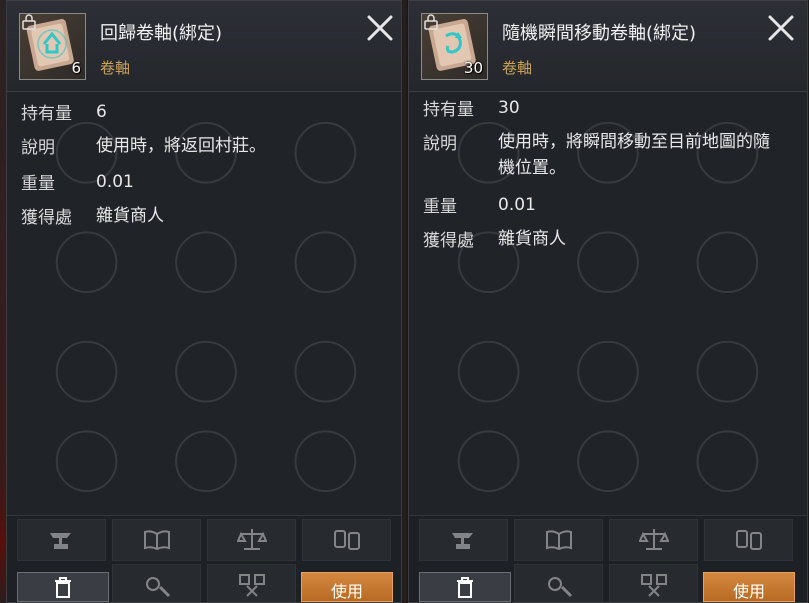 The image size is (809, 603). Describe the element at coordinates (161, 33) in the screenshot. I see `item-title: 回歸卷軸(綁定)` at that location.